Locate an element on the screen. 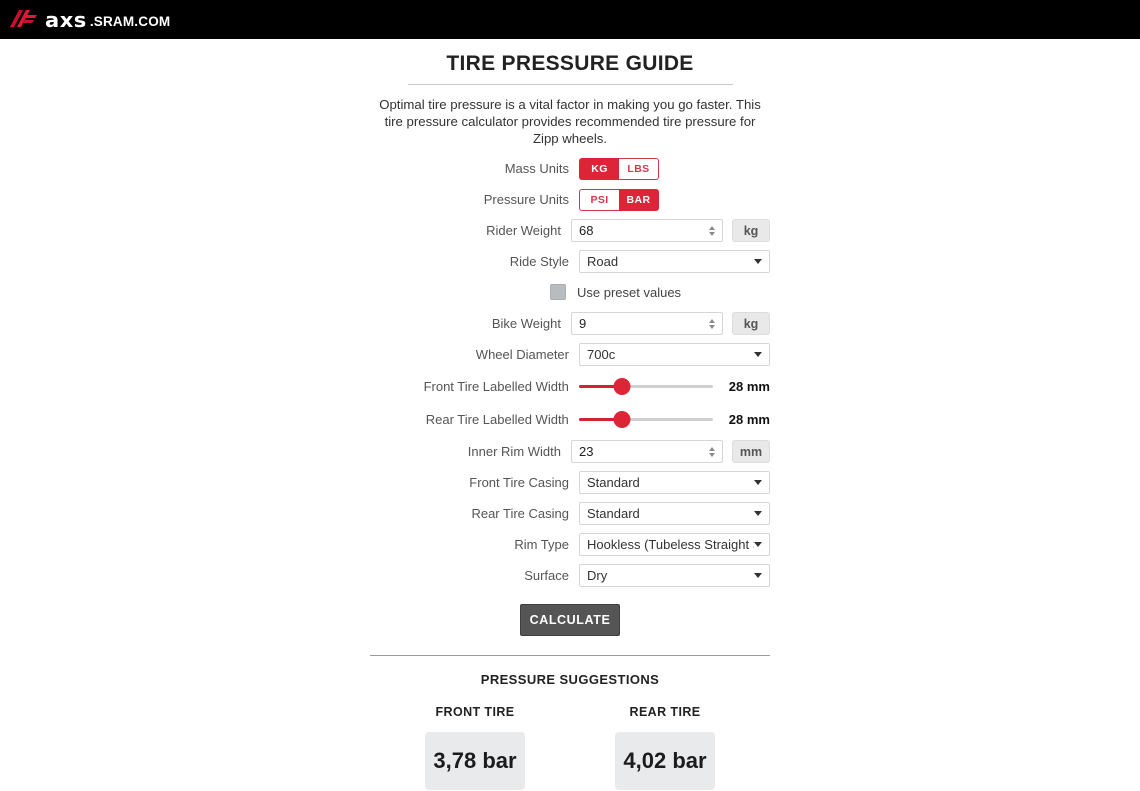 Image resolution: width=1140 pixels, height=791 pixels. rim-type-select: Hookless (Tubeless Straight Side) is located at coordinates (674, 544).